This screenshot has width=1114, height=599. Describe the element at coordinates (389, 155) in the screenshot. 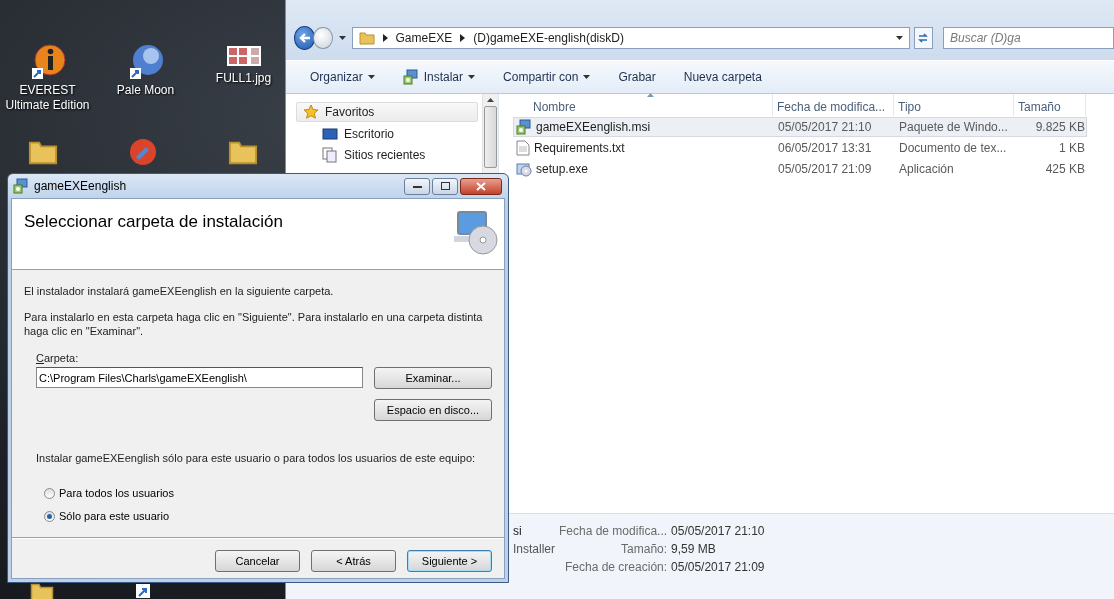

I see `nav-item: Sitios recientes` at that location.